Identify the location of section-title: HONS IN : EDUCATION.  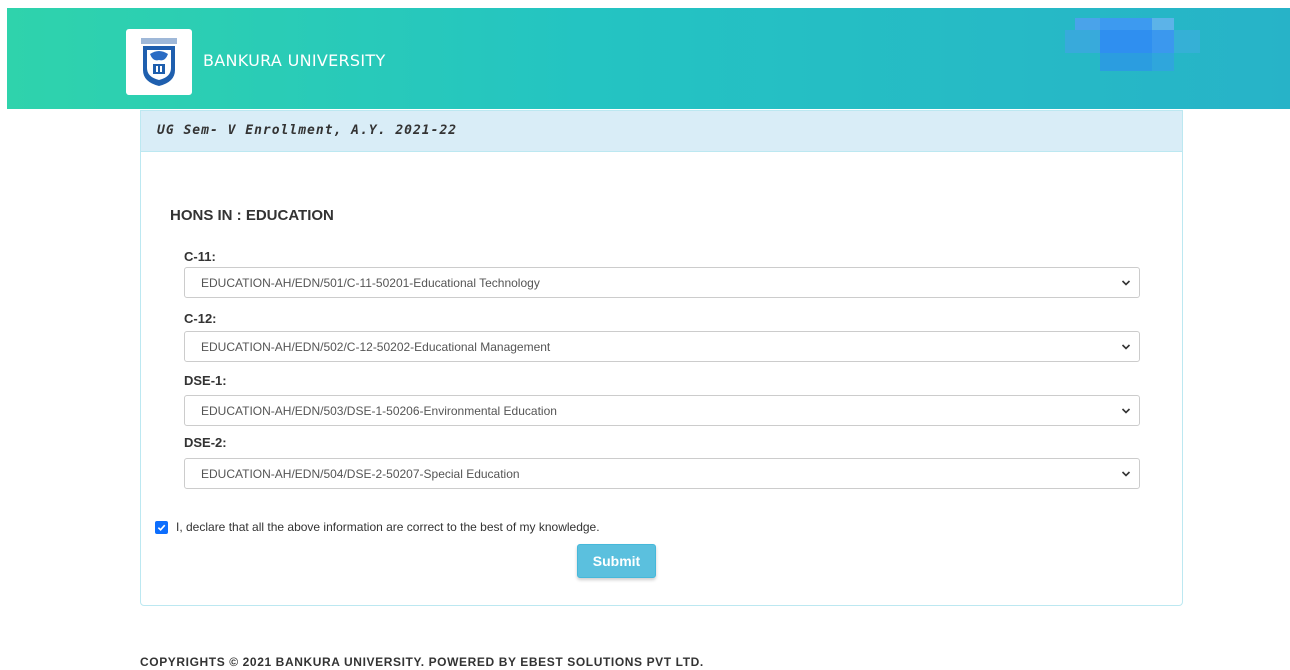
(252, 215).